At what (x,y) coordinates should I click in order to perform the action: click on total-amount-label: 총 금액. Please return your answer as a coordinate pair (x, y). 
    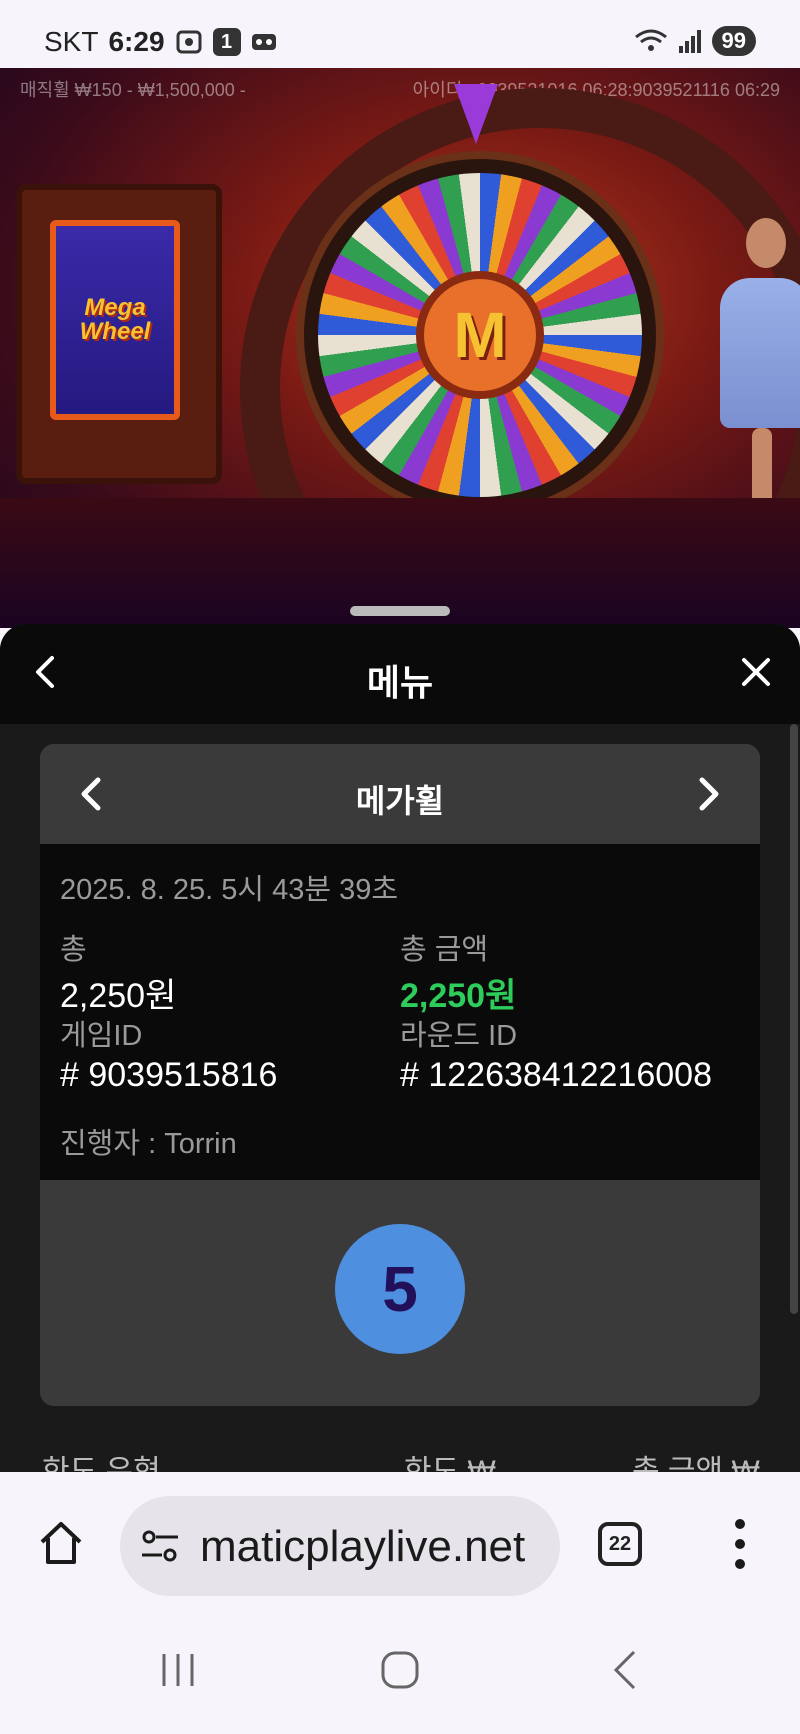
    Looking at the image, I should click on (444, 950).